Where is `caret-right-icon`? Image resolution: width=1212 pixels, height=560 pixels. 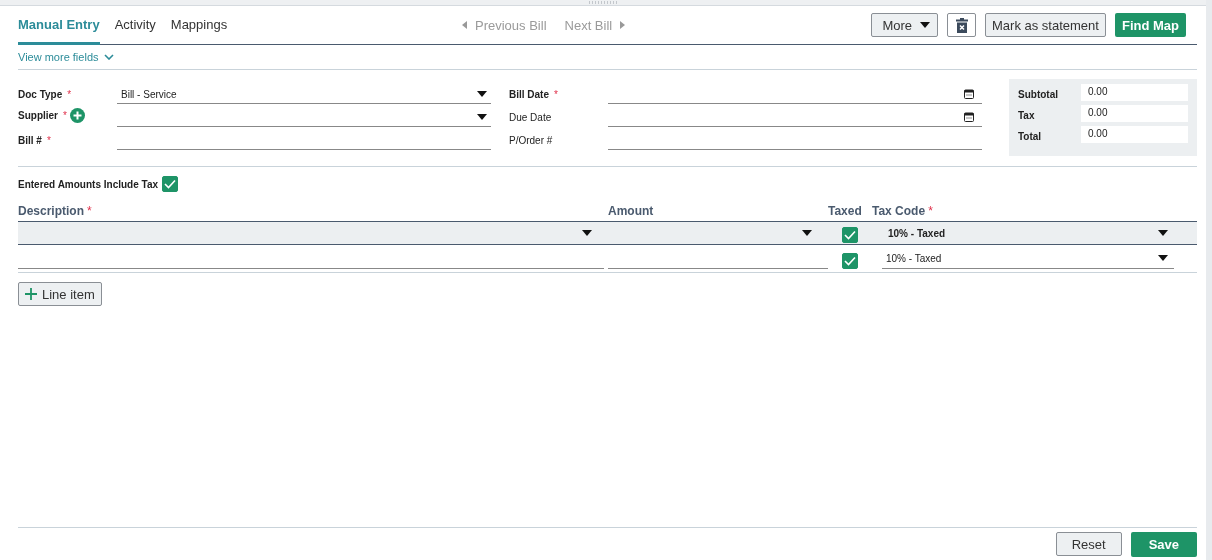 caret-right-icon is located at coordinates (623, 25).